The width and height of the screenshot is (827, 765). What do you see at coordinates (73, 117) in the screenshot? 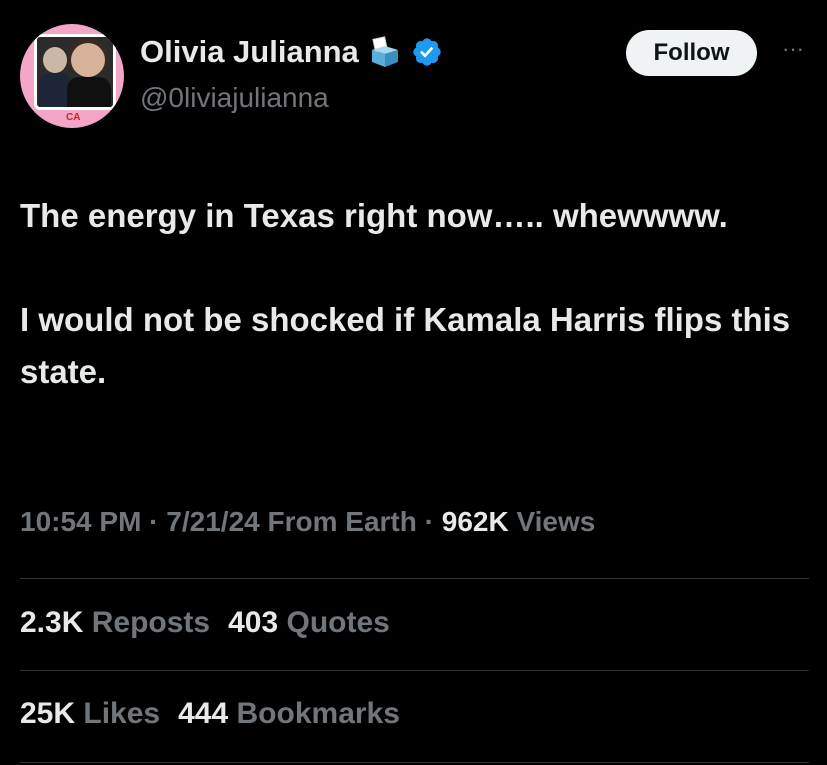
I see `avatar-text: CA` at bounding box center [73, 117].